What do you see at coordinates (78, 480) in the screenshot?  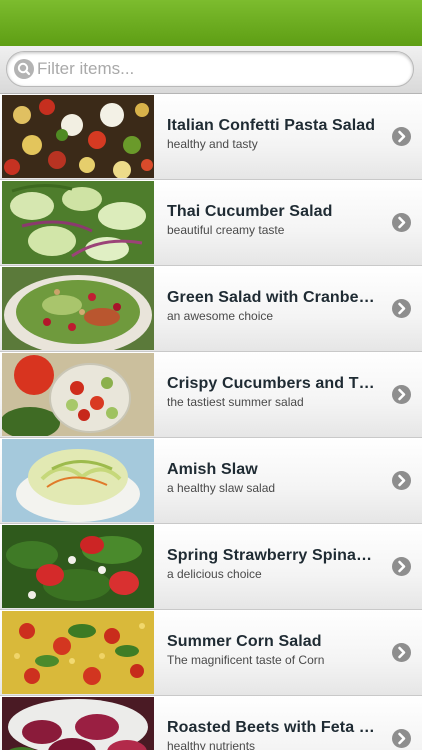 I see `slaw-image` at bounding box center [78, 480].